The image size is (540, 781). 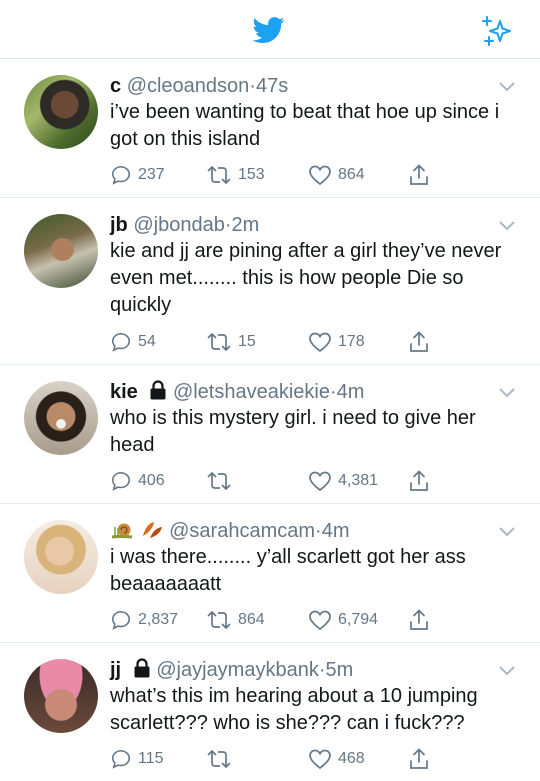 I want to click on like-count: 4,381, so click(x=358, y=480).